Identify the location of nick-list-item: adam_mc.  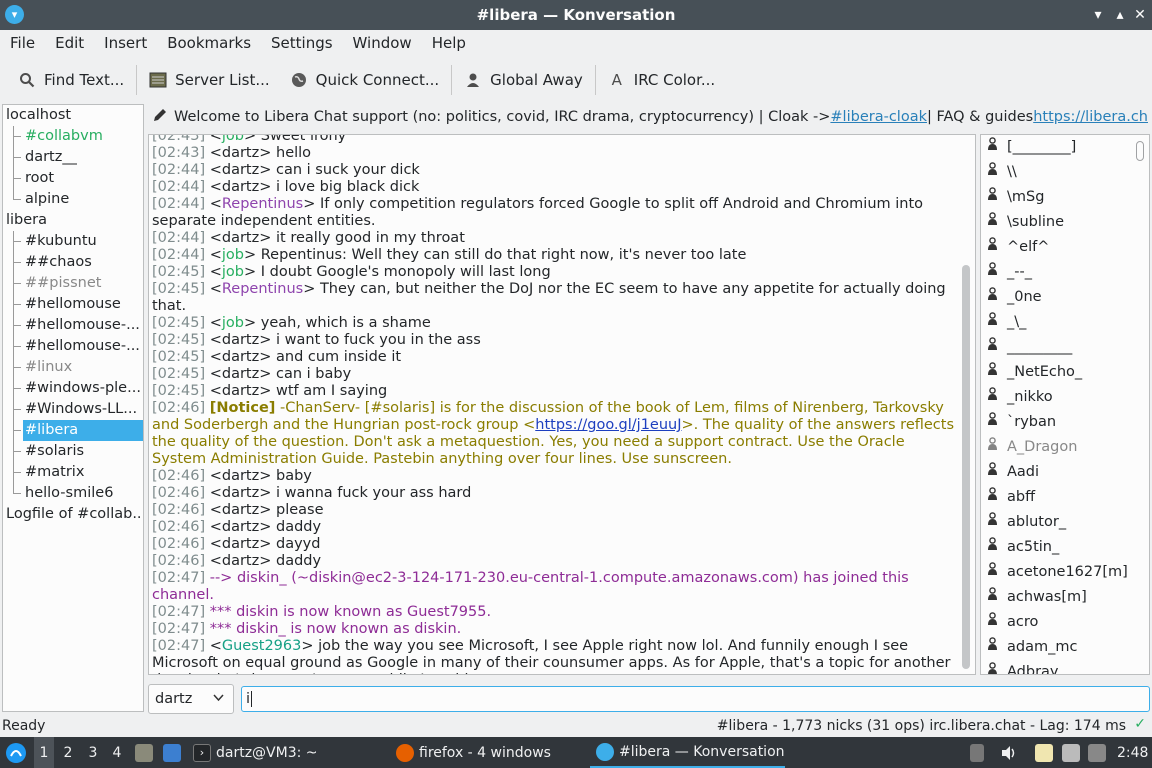
(1058, 647).